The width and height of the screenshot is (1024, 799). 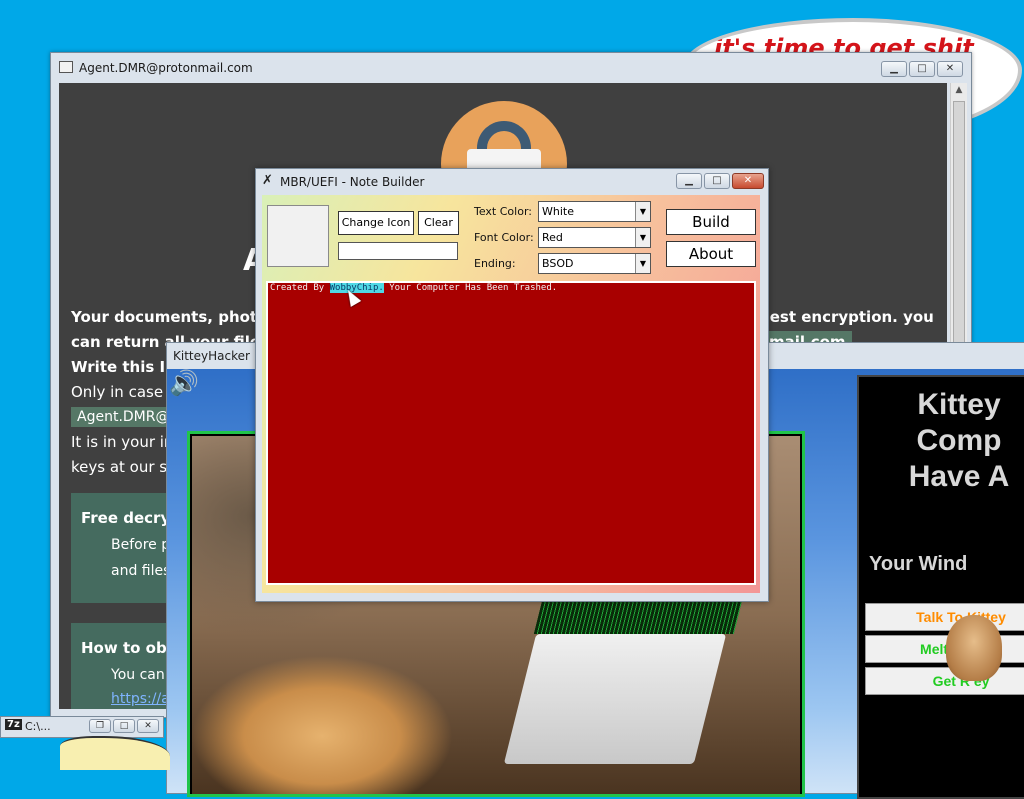 What do you see at coordinates (558, 263) in the screenshot?
I see `ending-value: BSOD` at bounding box center [558, 263].